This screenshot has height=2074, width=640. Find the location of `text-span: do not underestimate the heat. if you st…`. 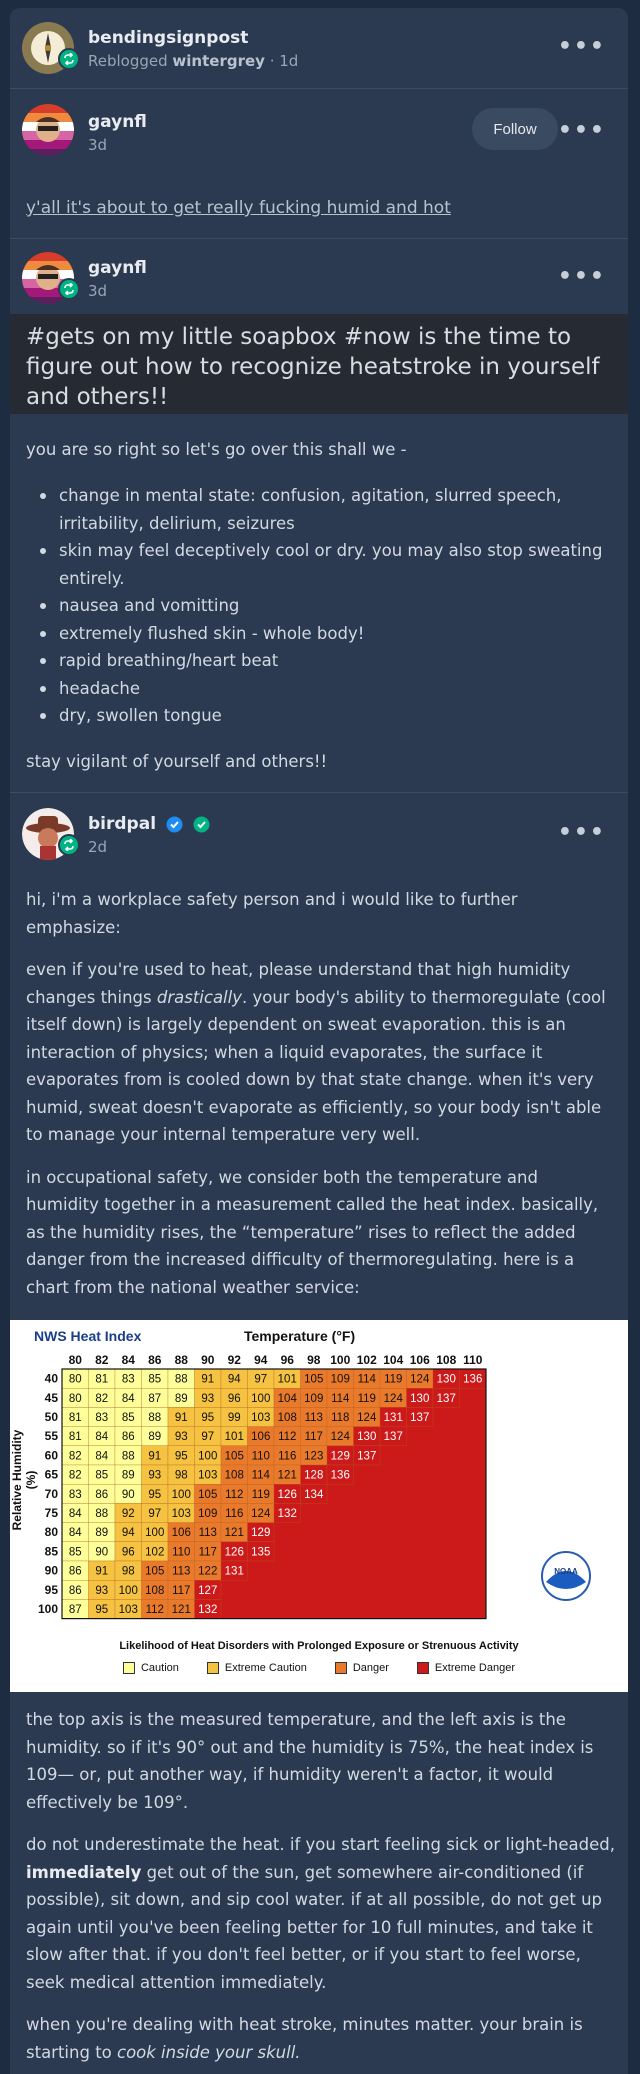

text-span: do not underestimate the heat. if you st… is located at coordinates (320, 1844).